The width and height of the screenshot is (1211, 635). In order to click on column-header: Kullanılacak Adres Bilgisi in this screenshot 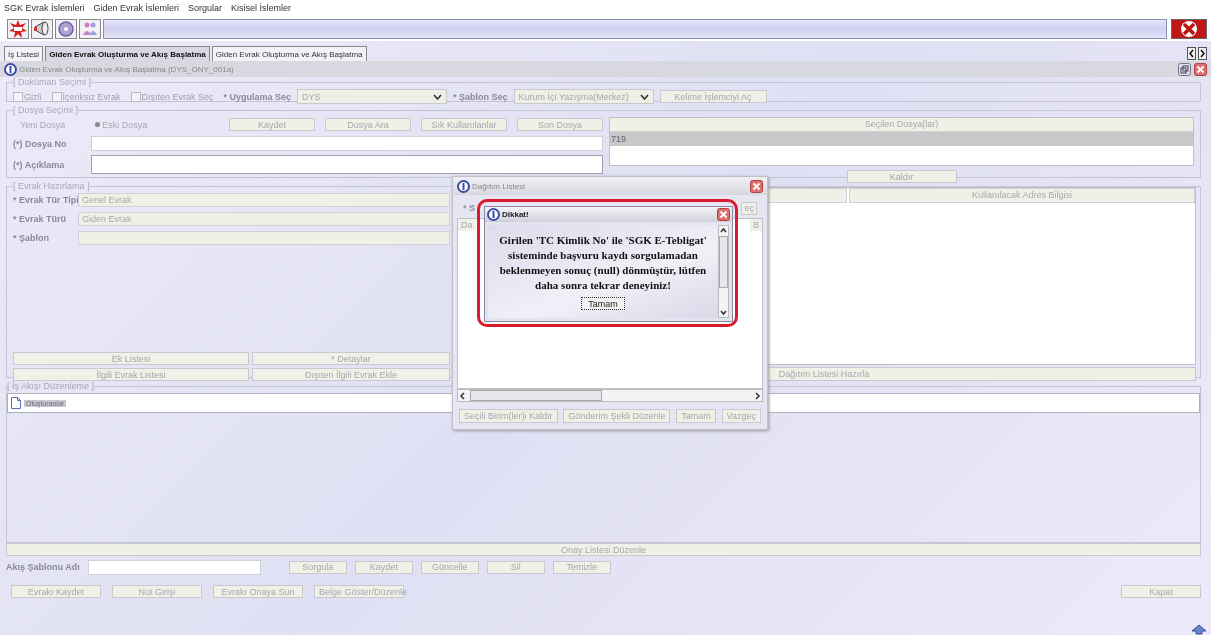, I will do `click(1022, 195)`.